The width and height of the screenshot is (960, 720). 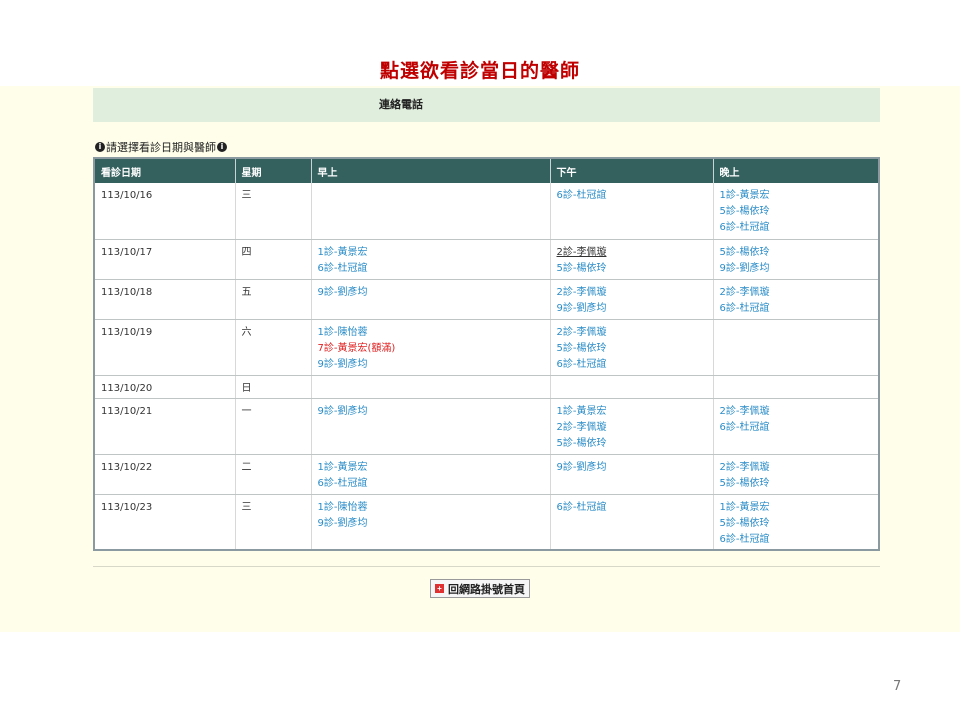 I want to click on weekday-cell: 二, so click(x=273, y=474).